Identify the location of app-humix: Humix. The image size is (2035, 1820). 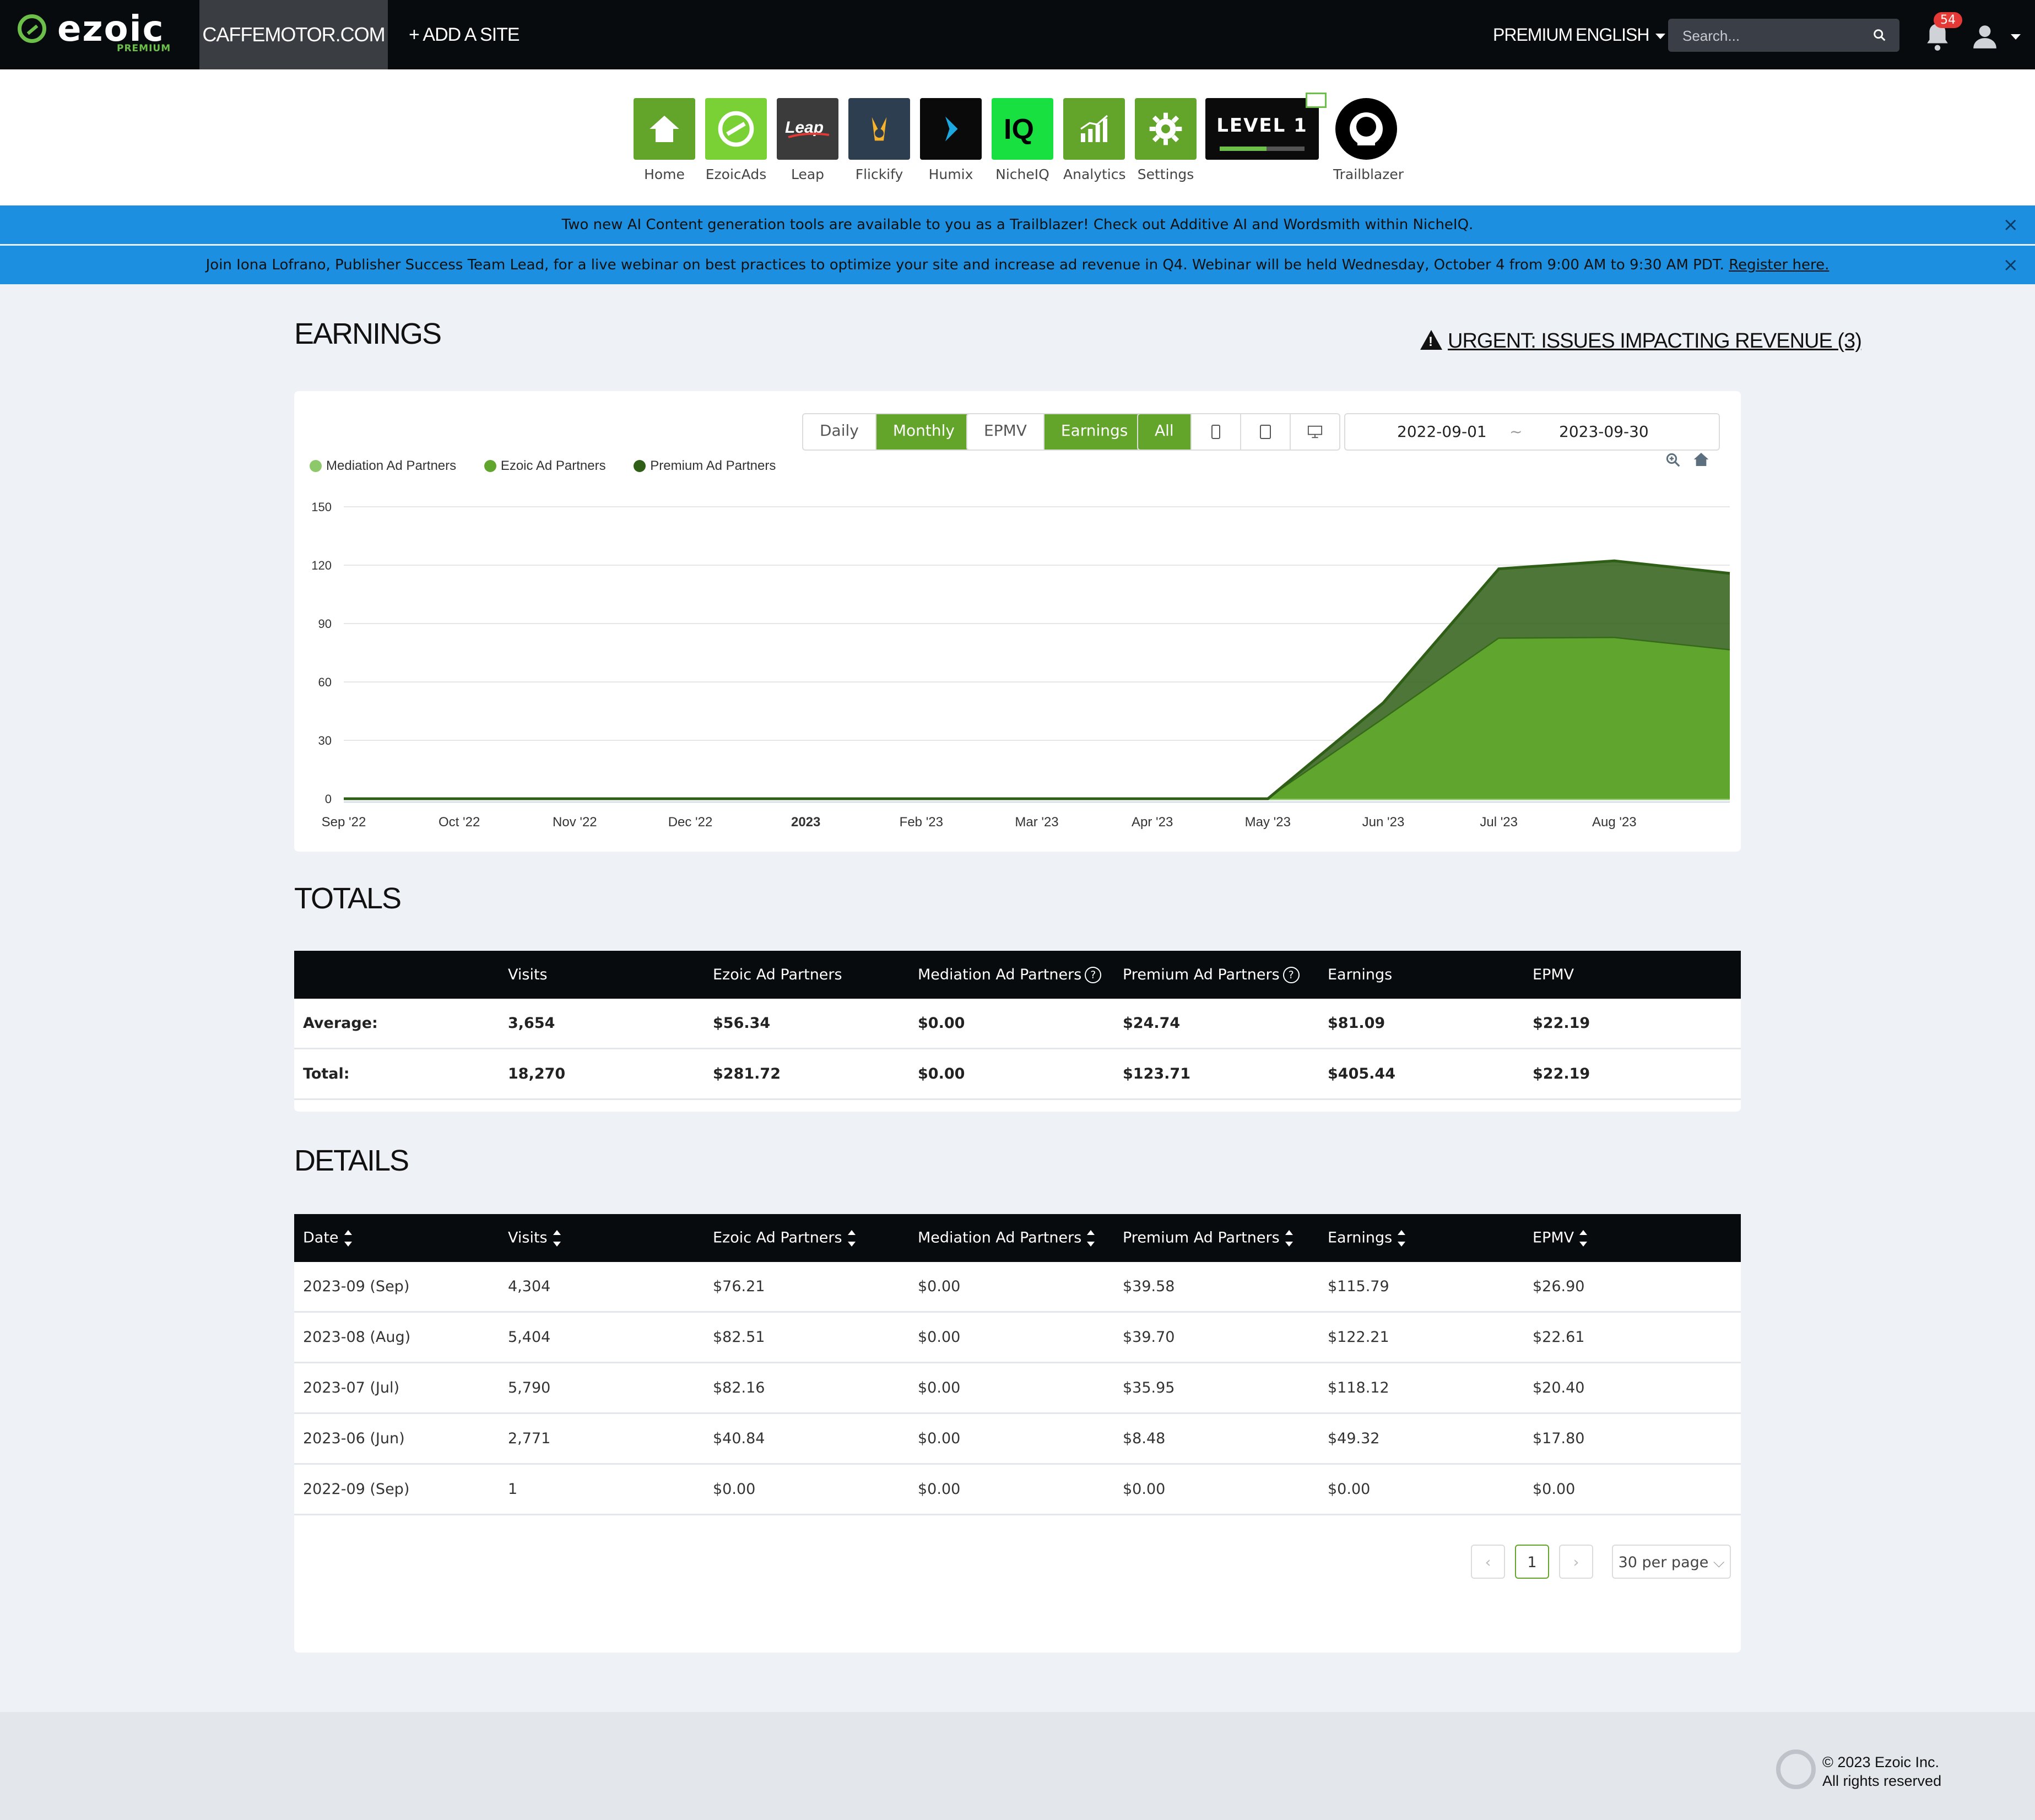
(951, 140).